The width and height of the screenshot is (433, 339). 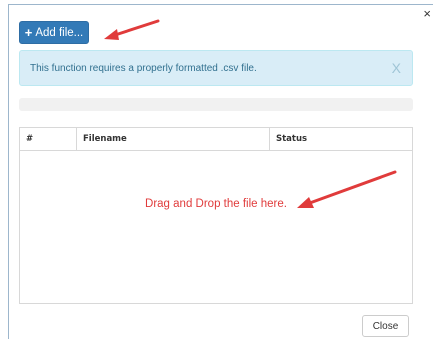 What do you see at coordinates (347, 189) in the screenshot?
I see `annotation-arrow-drop-zone` at bounding box center [347, 189].